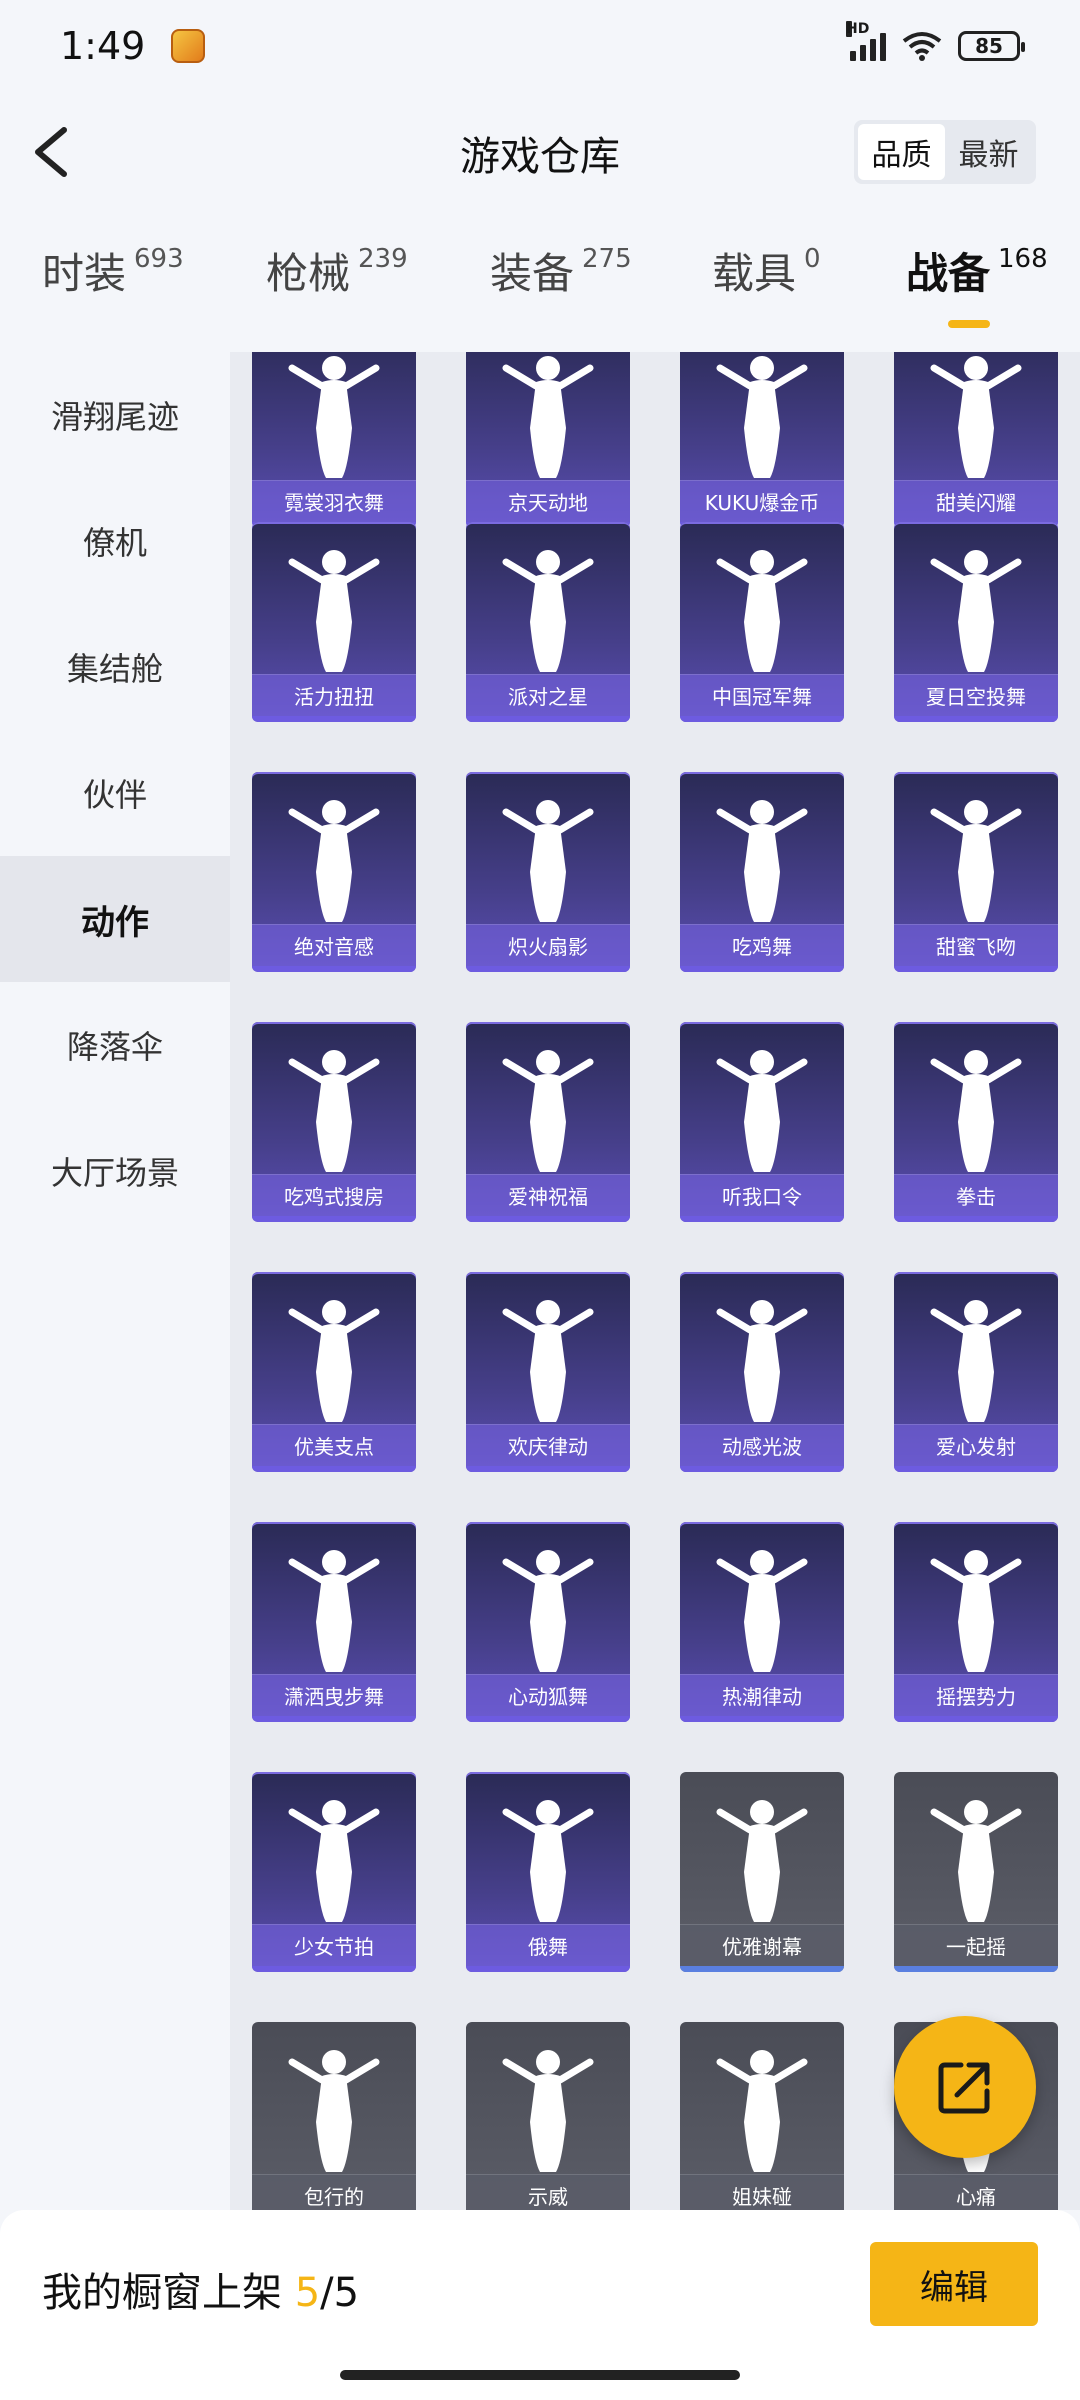  Describe the element at coordinates (762, 1445) in the screenshot. I see `emote-label-bar: 动感光波` at that location.